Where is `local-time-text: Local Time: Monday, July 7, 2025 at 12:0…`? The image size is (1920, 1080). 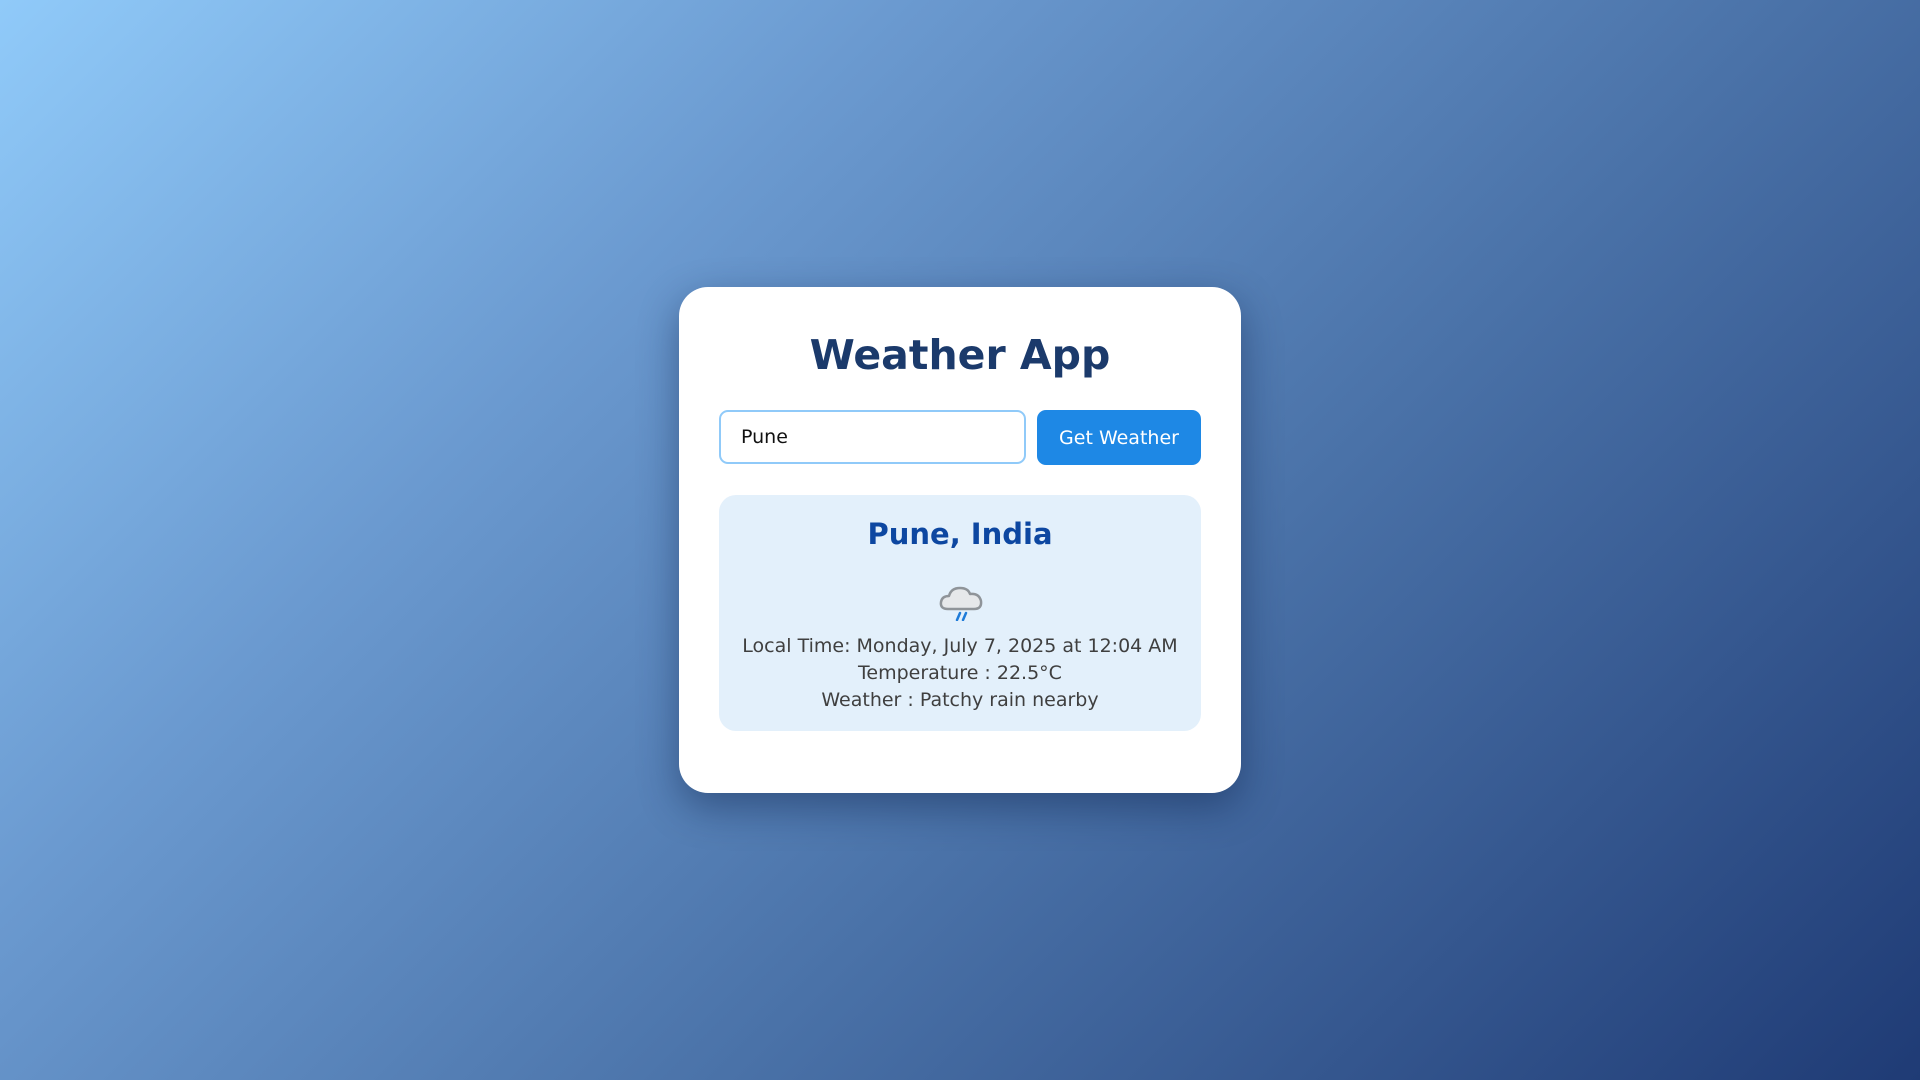 local-time-text: Local Time: Monday, July 7, 2025 at 12:0… is located at coordinates (960, 646).